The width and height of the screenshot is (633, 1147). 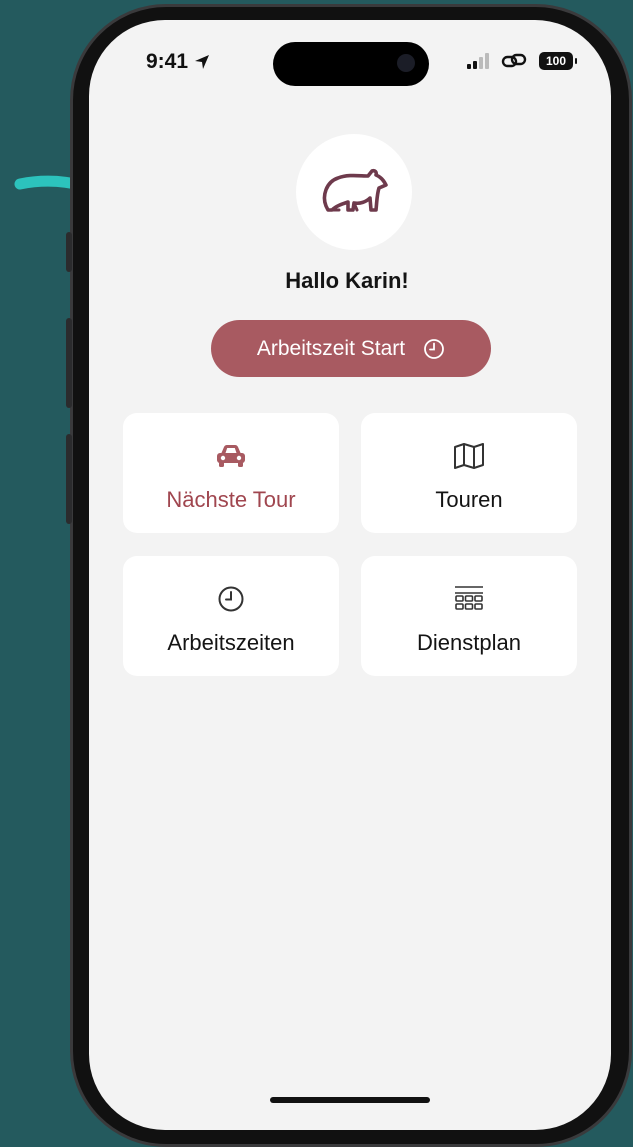 I want to click on tile-next-tour: Nächste Tour, so click(x=231, y=473).